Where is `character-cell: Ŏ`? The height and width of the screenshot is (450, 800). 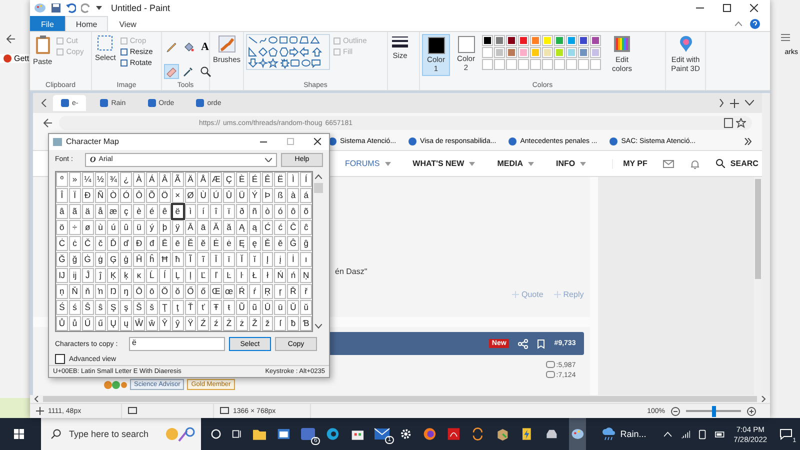 character-cell: Ŏ is located at coordinates (164, 291).